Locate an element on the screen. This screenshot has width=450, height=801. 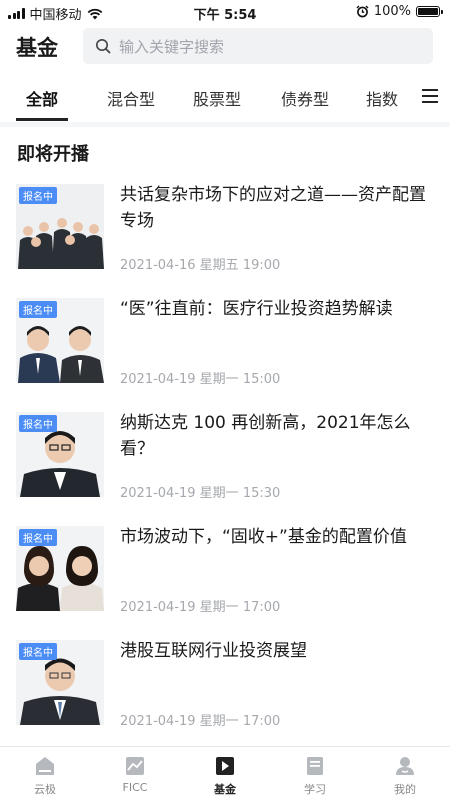
book-icon is located at coordinates (315, 766).